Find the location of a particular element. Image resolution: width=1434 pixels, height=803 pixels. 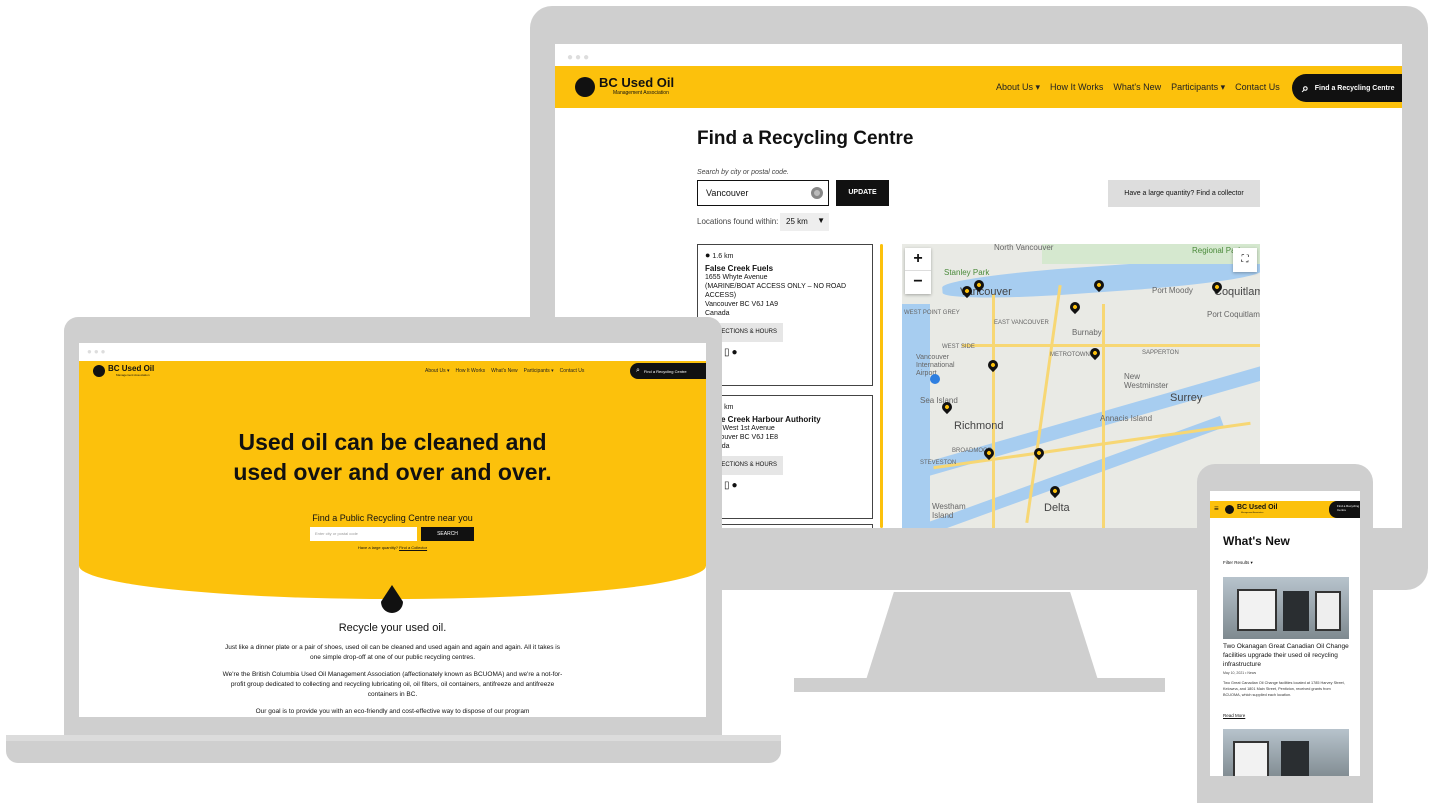

within-select: 25 km ▼ is located at coordinates (804, 222).